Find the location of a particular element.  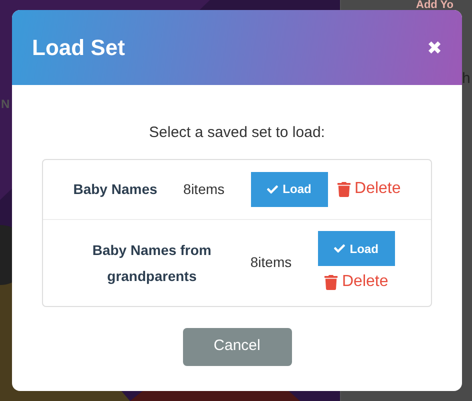

set-name: Baby Names from grandparents is located at coordinates (151, 263).